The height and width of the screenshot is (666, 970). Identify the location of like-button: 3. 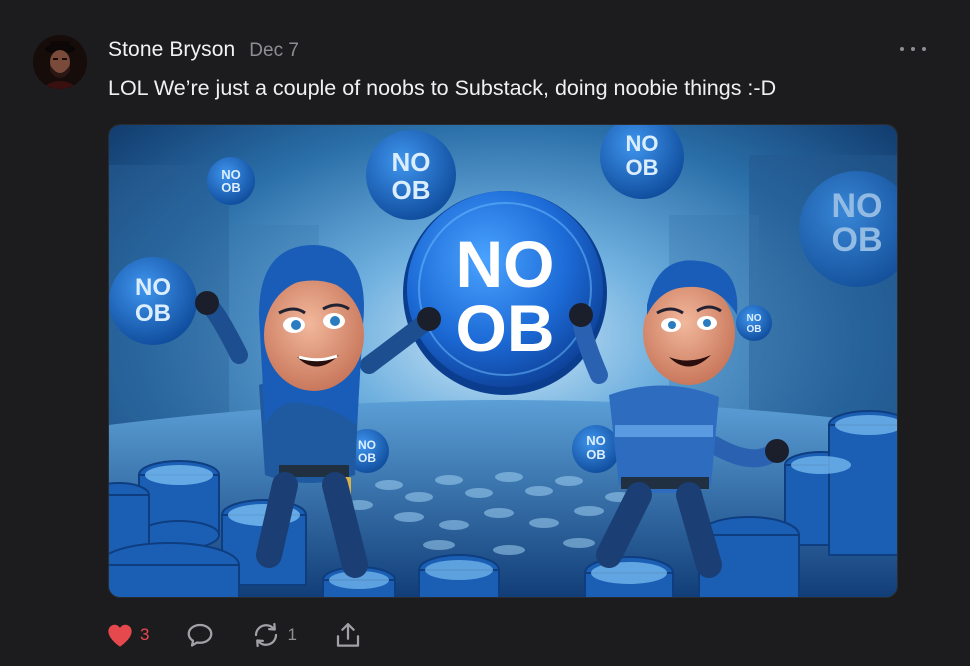
(127, 635).